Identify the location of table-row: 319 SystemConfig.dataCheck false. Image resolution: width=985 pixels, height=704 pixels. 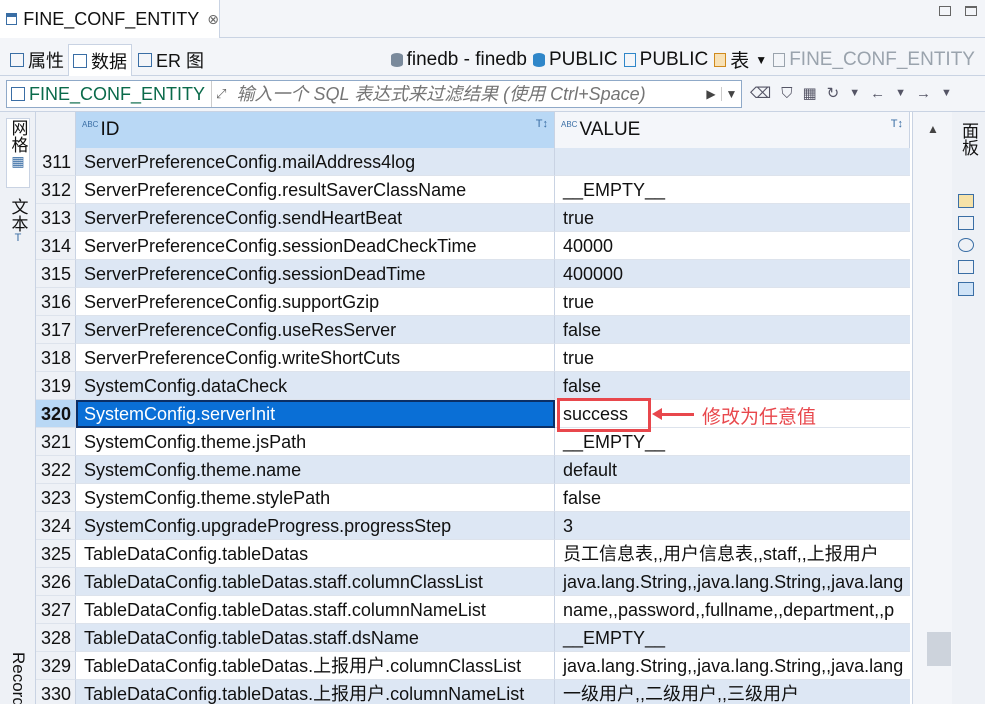
(474, 386).